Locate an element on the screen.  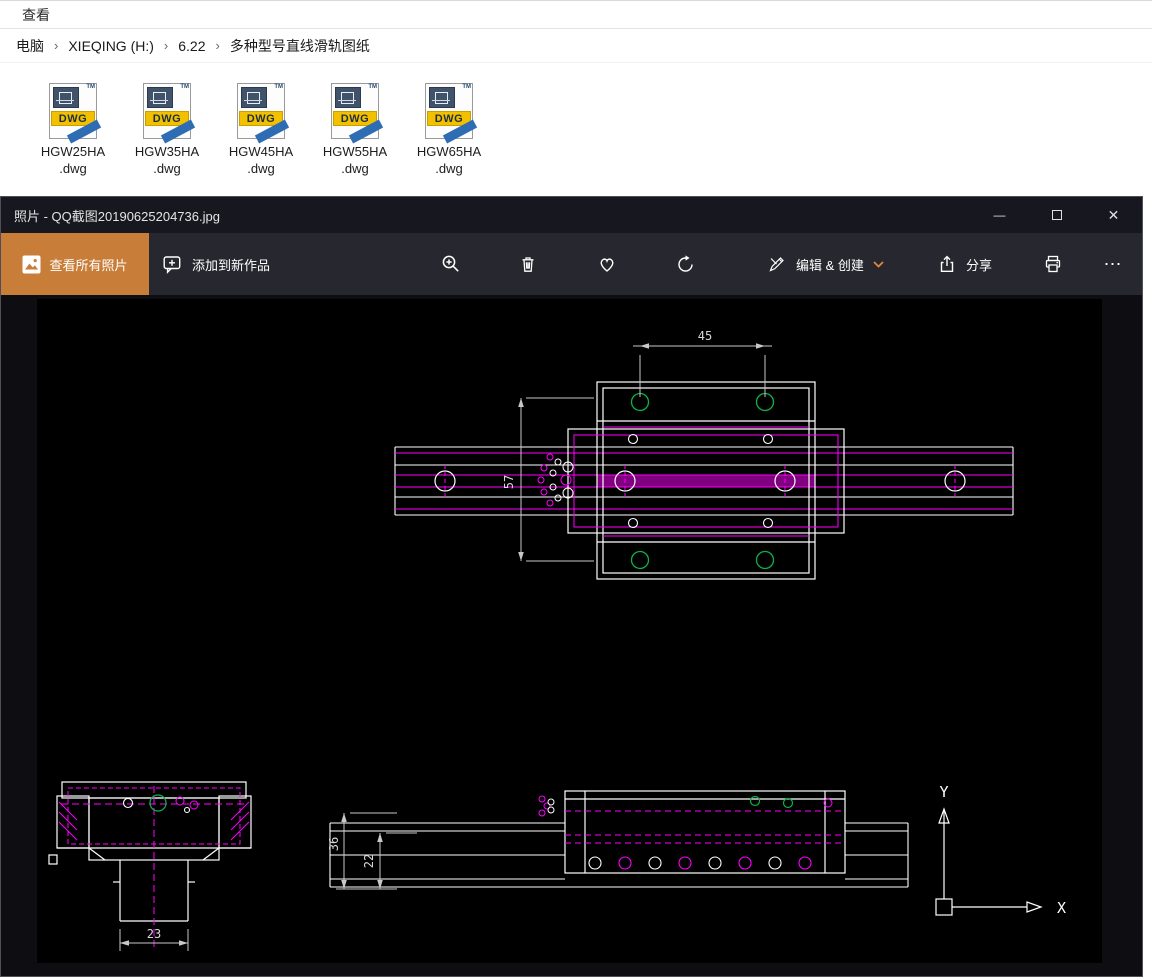
file-name-line1: HGW55HA is located at coordinates (355, 151).